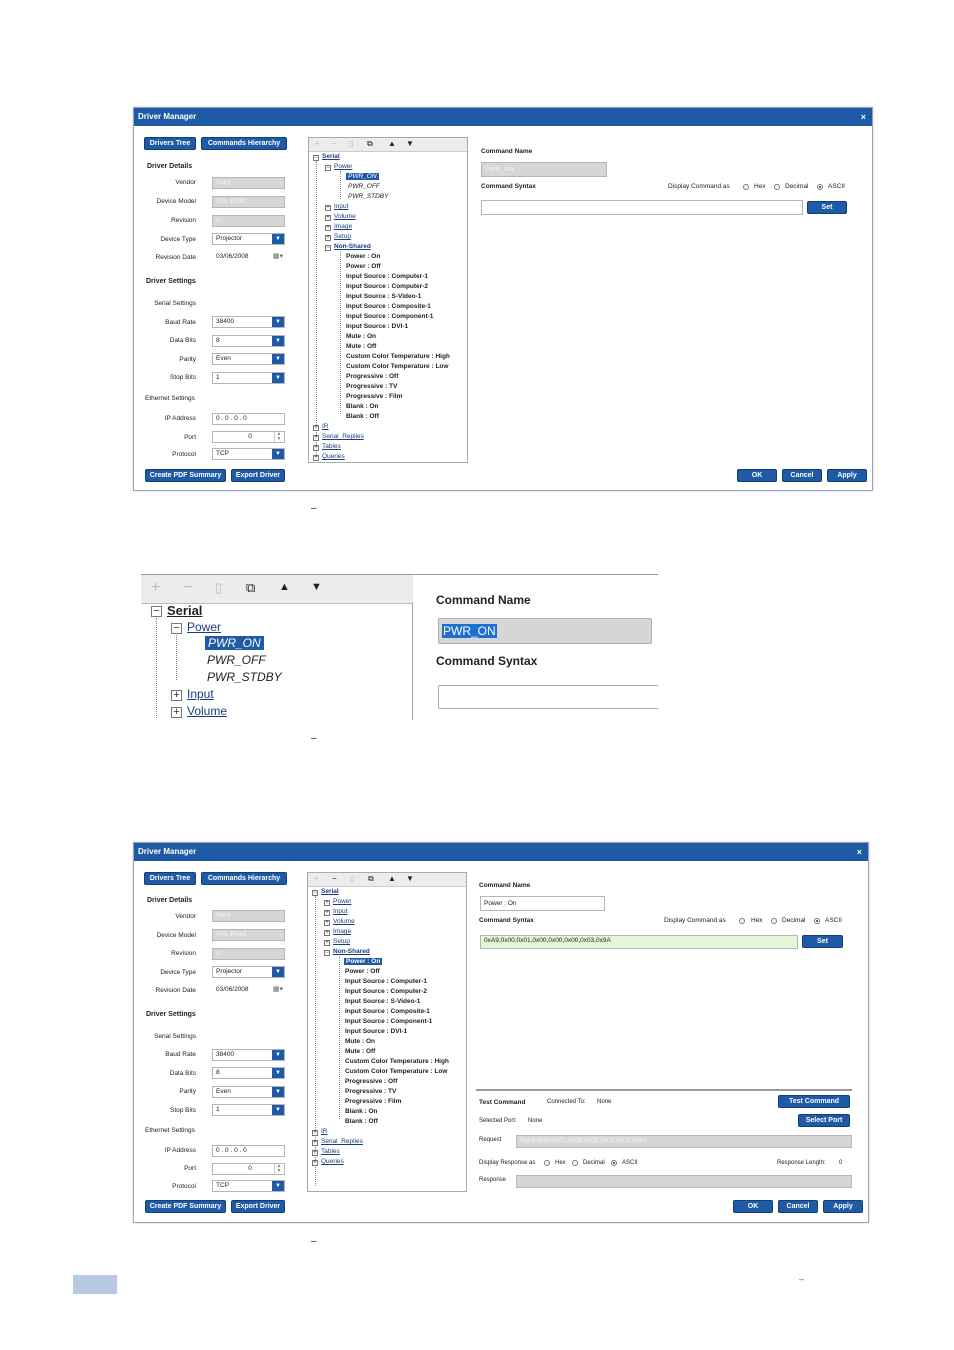  Describe the element at coordinates (342, 931) in the screenshot. I see `tree-node-image: Image` at that location.